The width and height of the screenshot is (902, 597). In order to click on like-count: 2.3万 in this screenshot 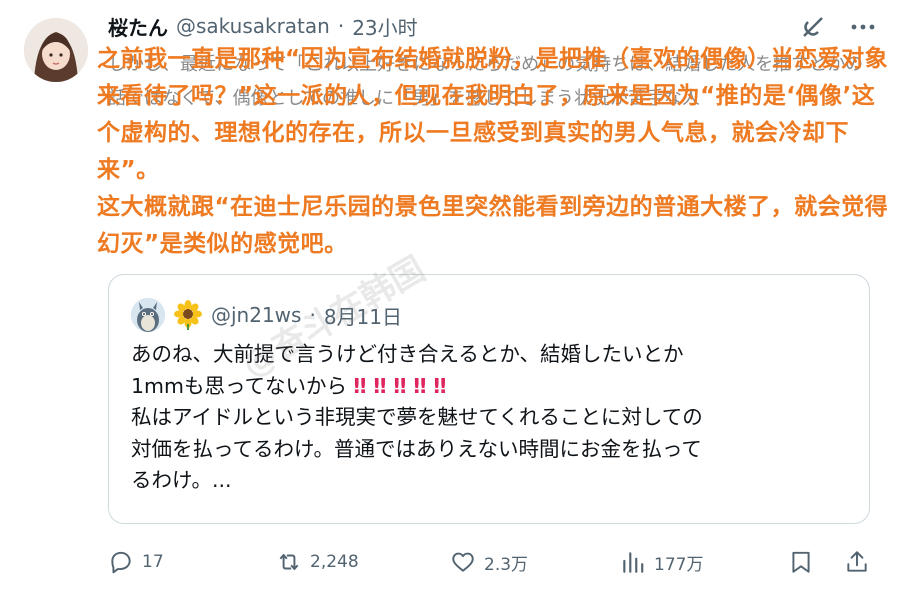, I will do `click(506, 564)`.